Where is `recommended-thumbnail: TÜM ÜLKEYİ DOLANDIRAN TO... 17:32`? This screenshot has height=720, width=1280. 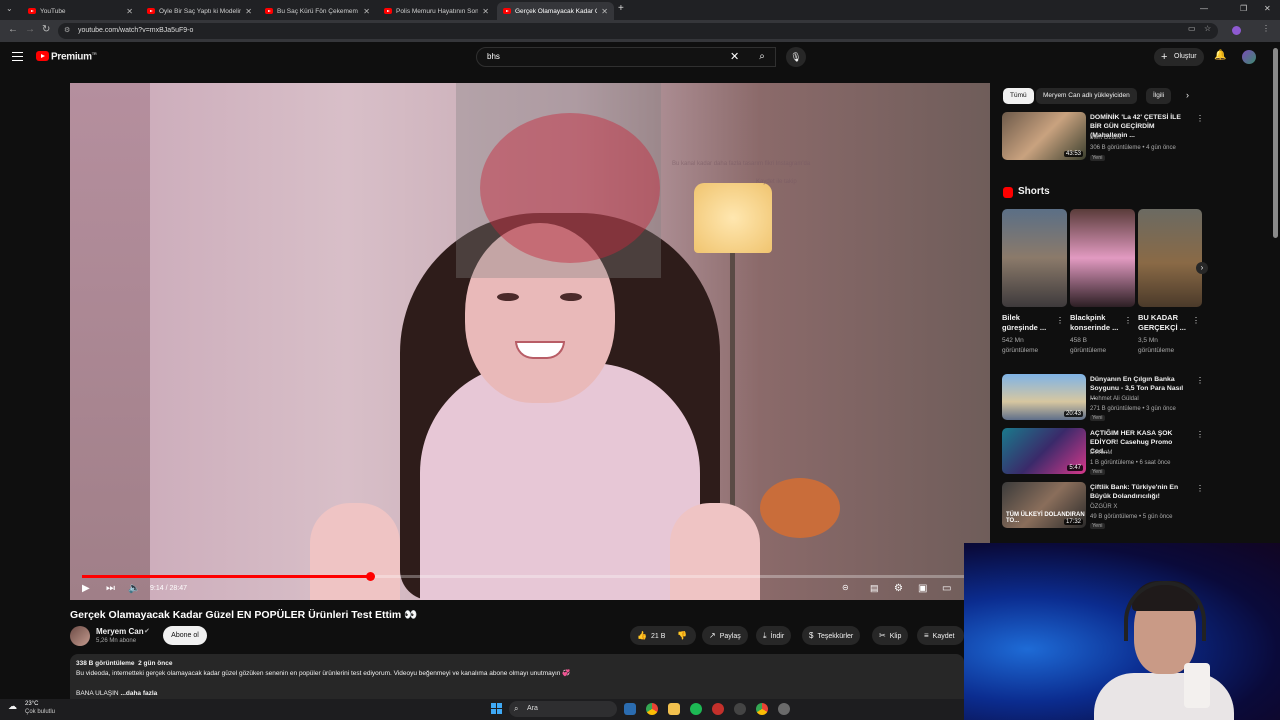
recommended-thumbnail: TÜM ÜLKEYİ DOLANDIRAN TO... 17:32 is located at coordinates (1044, 505).